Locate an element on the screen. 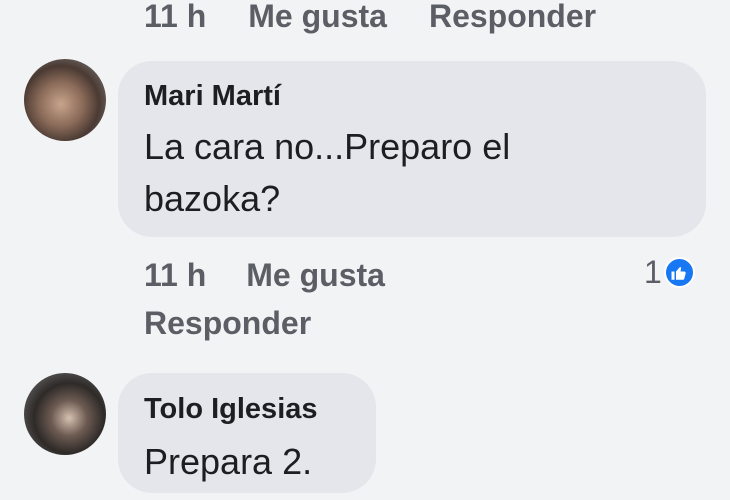 The height and width of the screenshot is (500, 730). comment-author: Mari Martí is located at coordinates (212, 96).